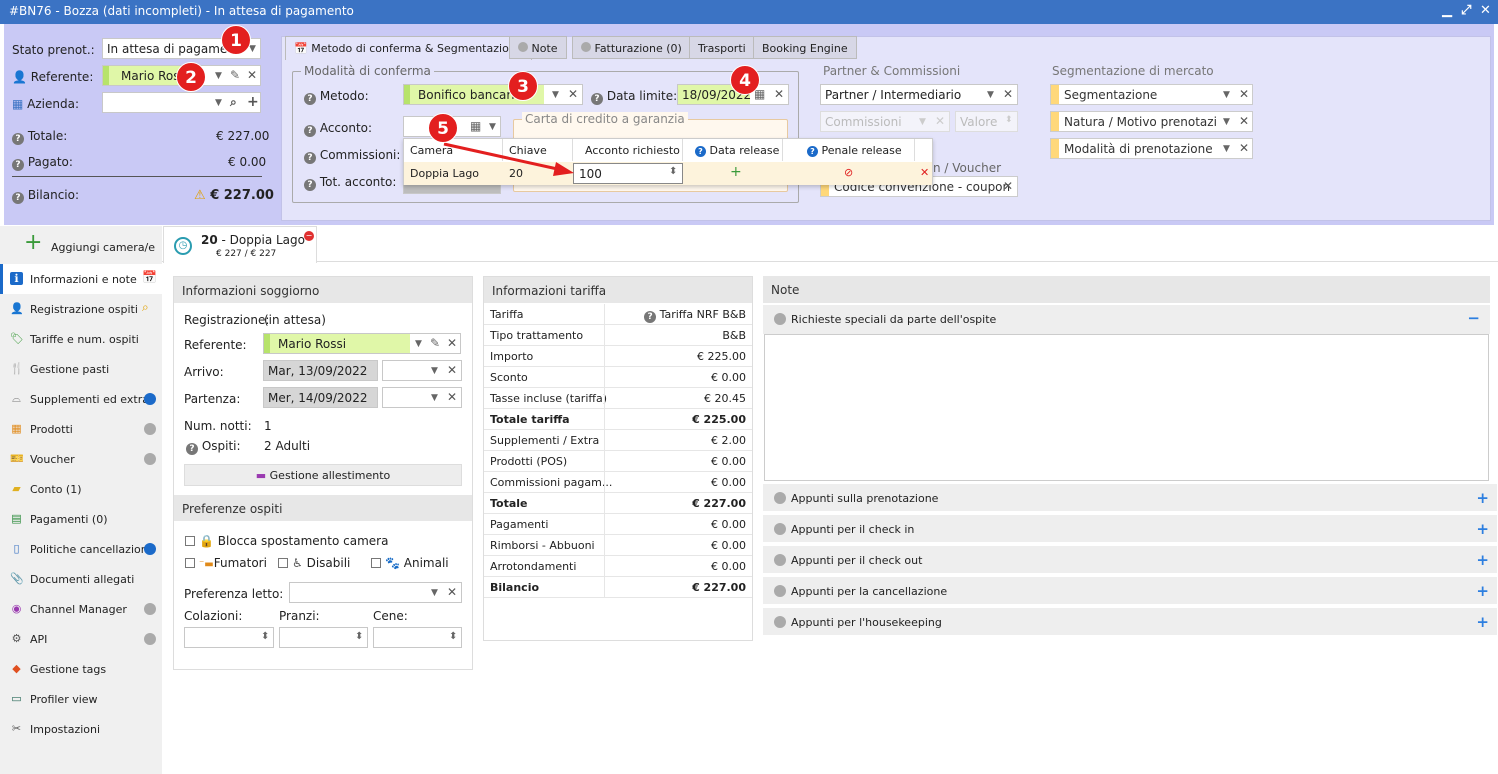 This screenshot has height=774, width=1498. What do you see at coordinates (240, 244) in the screenshot?
I see `room-tab: ◷ 20 - Doppia Lago € 227 / € 227 −` at bounding box center [240, 244].